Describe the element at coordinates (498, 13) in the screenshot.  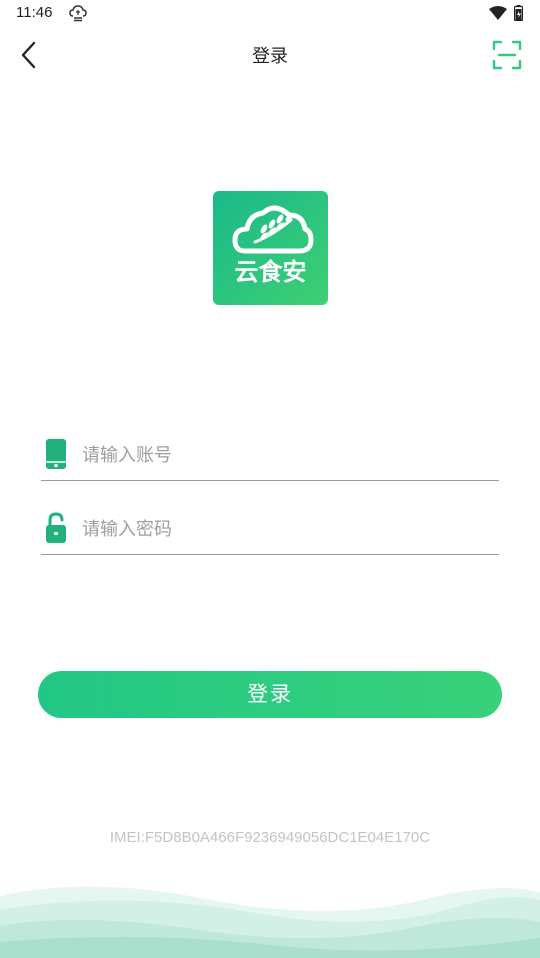
I see `wifi-icon` at that location.